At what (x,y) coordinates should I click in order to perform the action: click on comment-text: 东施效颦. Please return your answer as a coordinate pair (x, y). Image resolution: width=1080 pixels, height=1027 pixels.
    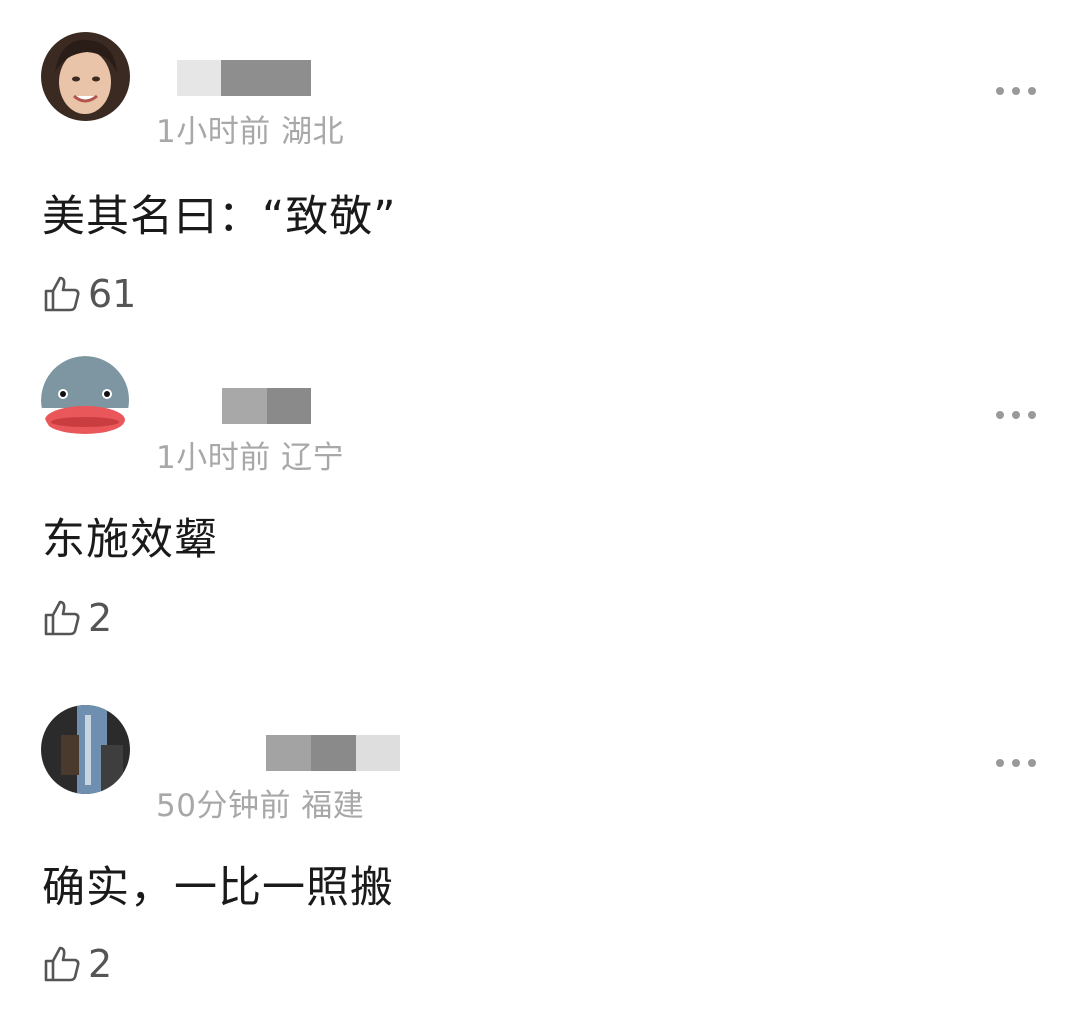
    Looking at the image, I should click on (130, 540).